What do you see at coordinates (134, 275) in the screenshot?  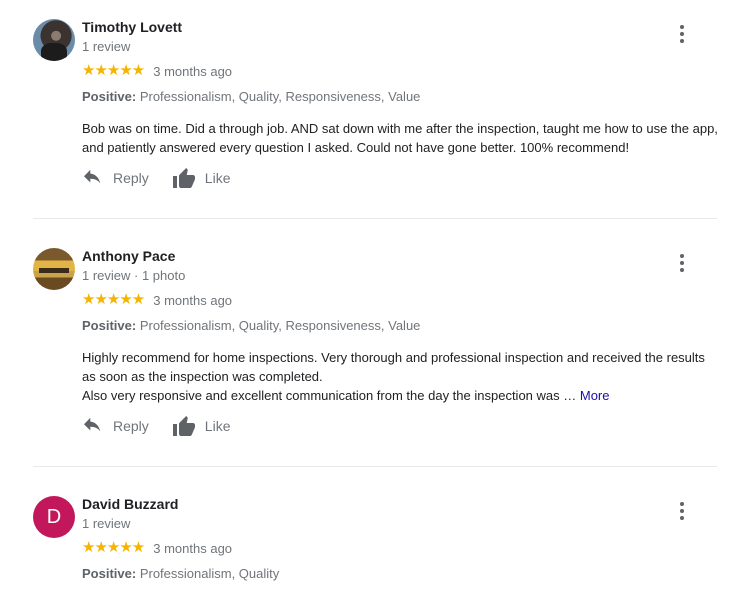 I see `reviewer-meta: 1 review · 1 photo` at bounding box center [134, 275].